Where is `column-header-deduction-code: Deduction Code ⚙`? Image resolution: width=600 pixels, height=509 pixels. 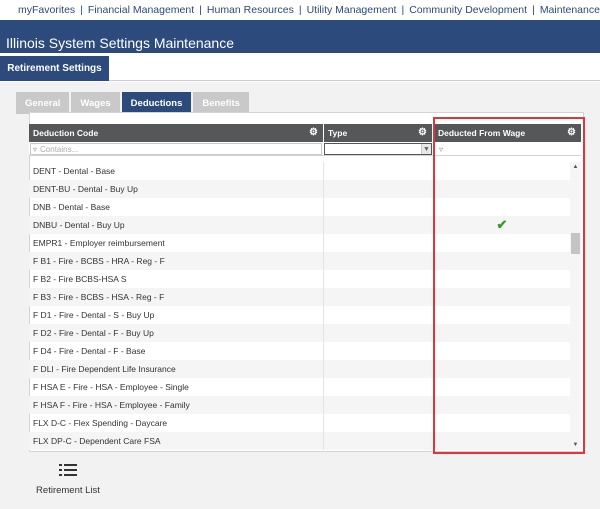
column-header-deduction-code: Deduction Code ⚙ is located at coordinates (176, 133).